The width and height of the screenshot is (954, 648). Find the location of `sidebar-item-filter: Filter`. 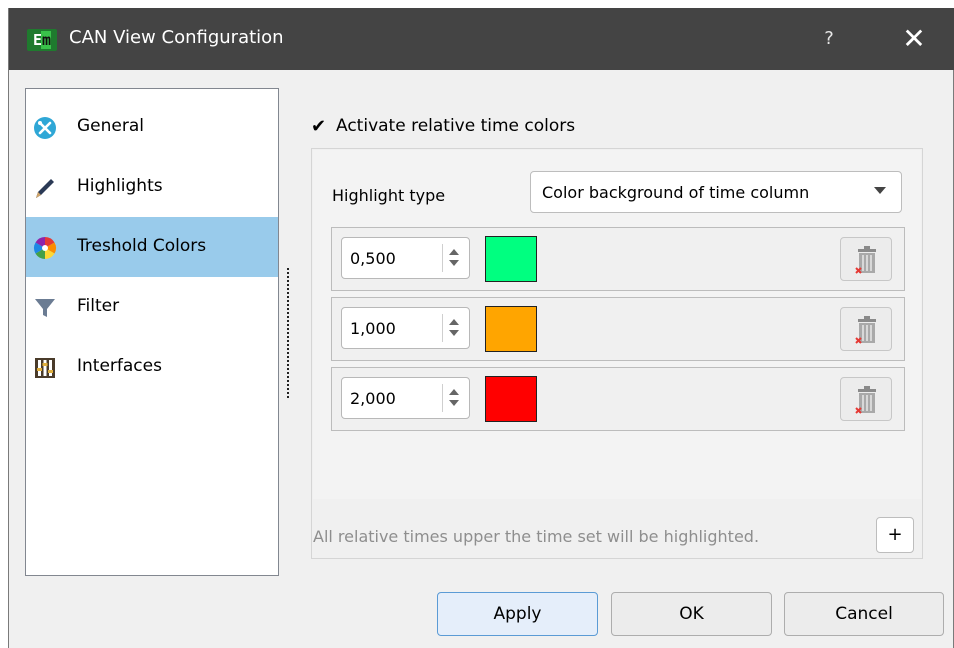

sidebar-item-filter: Filter is located at coordinates (152, 307).